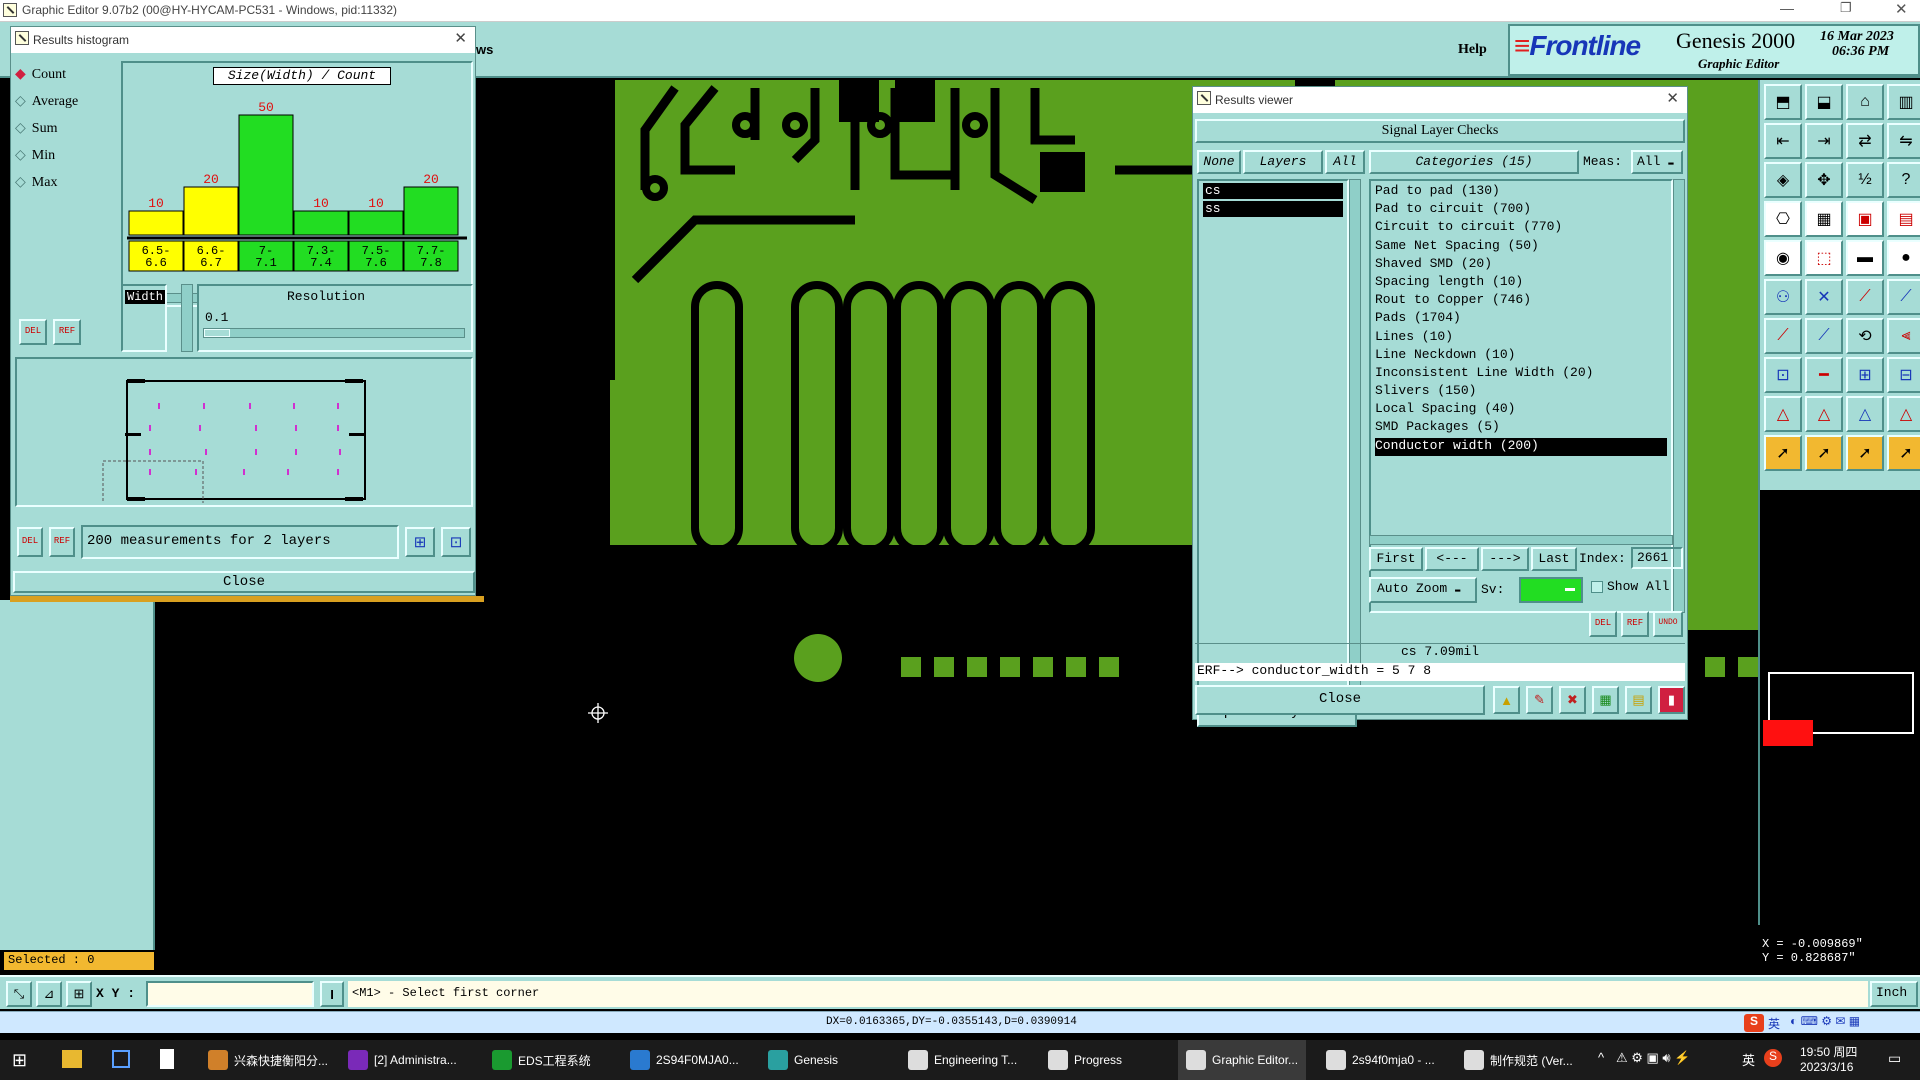 This screenshot has height=1080, width=1920. Describe the element at coordinates (1865, 141) in the screenshot. I see `tool-icon: ⇄` at that location.